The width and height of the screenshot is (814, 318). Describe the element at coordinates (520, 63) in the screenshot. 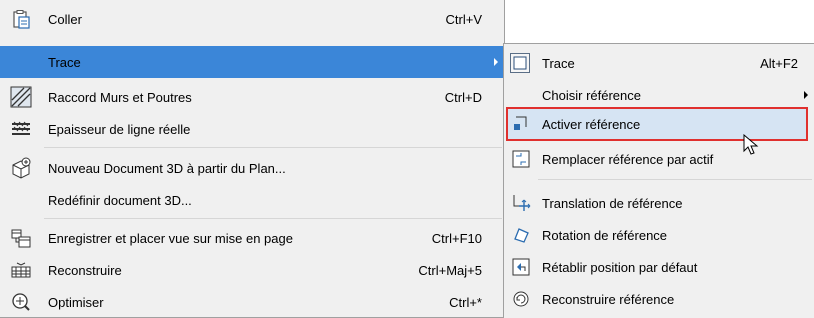

I see `trace-icon` at that location.